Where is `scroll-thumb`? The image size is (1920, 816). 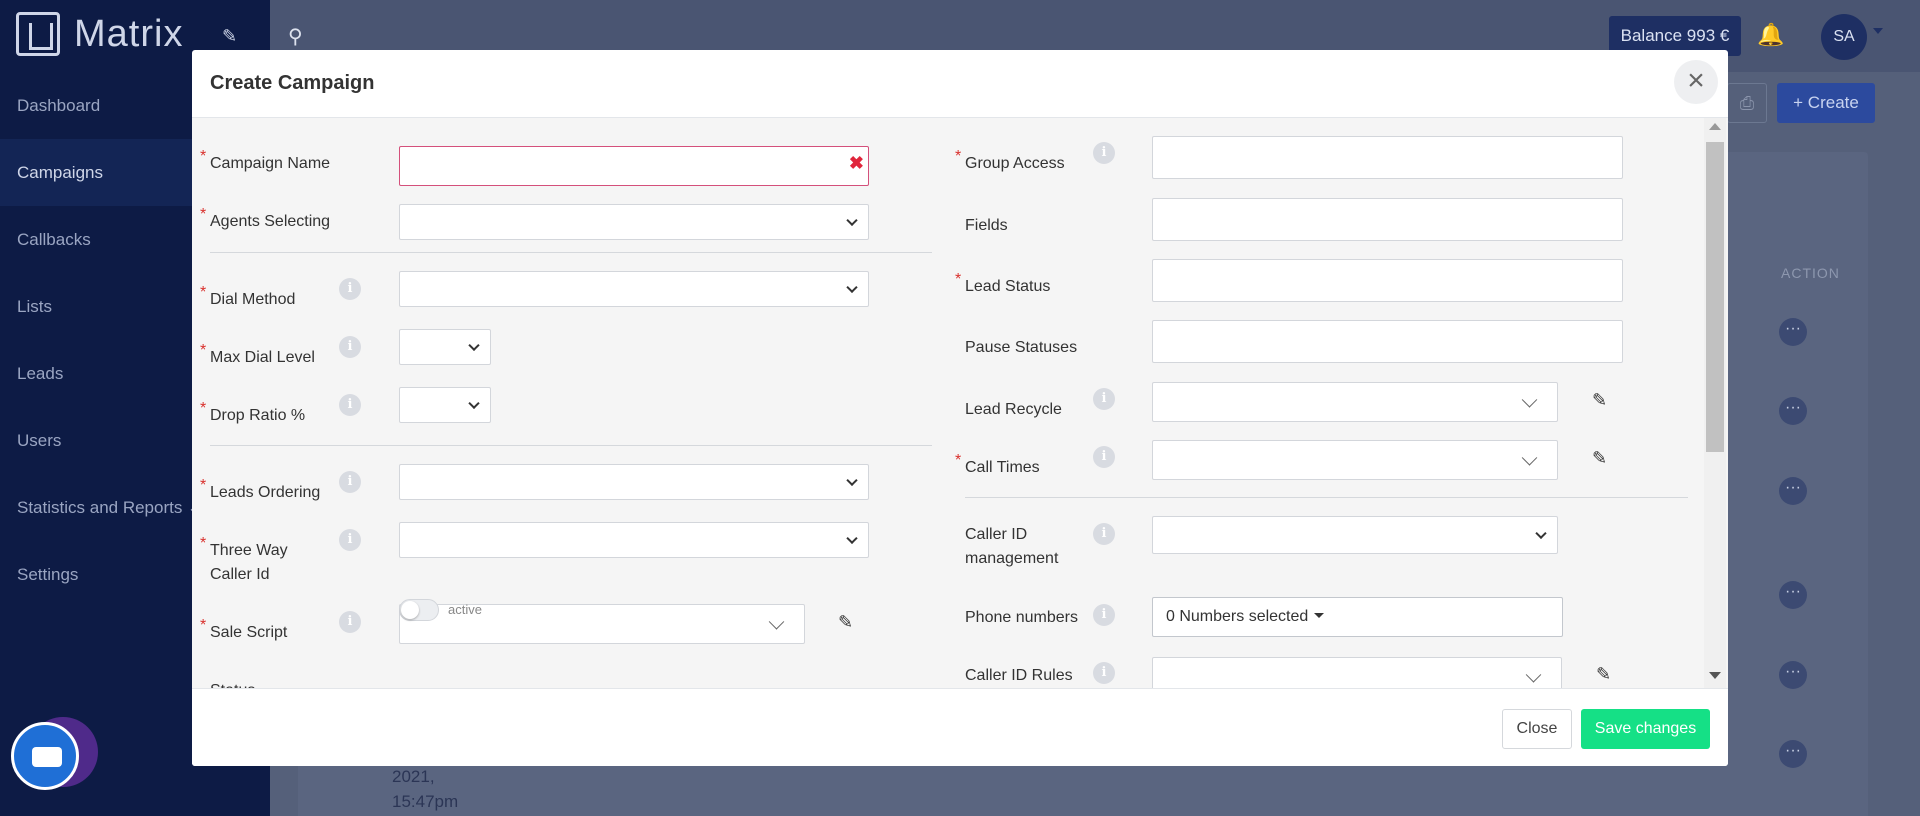 scroll-thumb is located at coordinates (1715, 297).